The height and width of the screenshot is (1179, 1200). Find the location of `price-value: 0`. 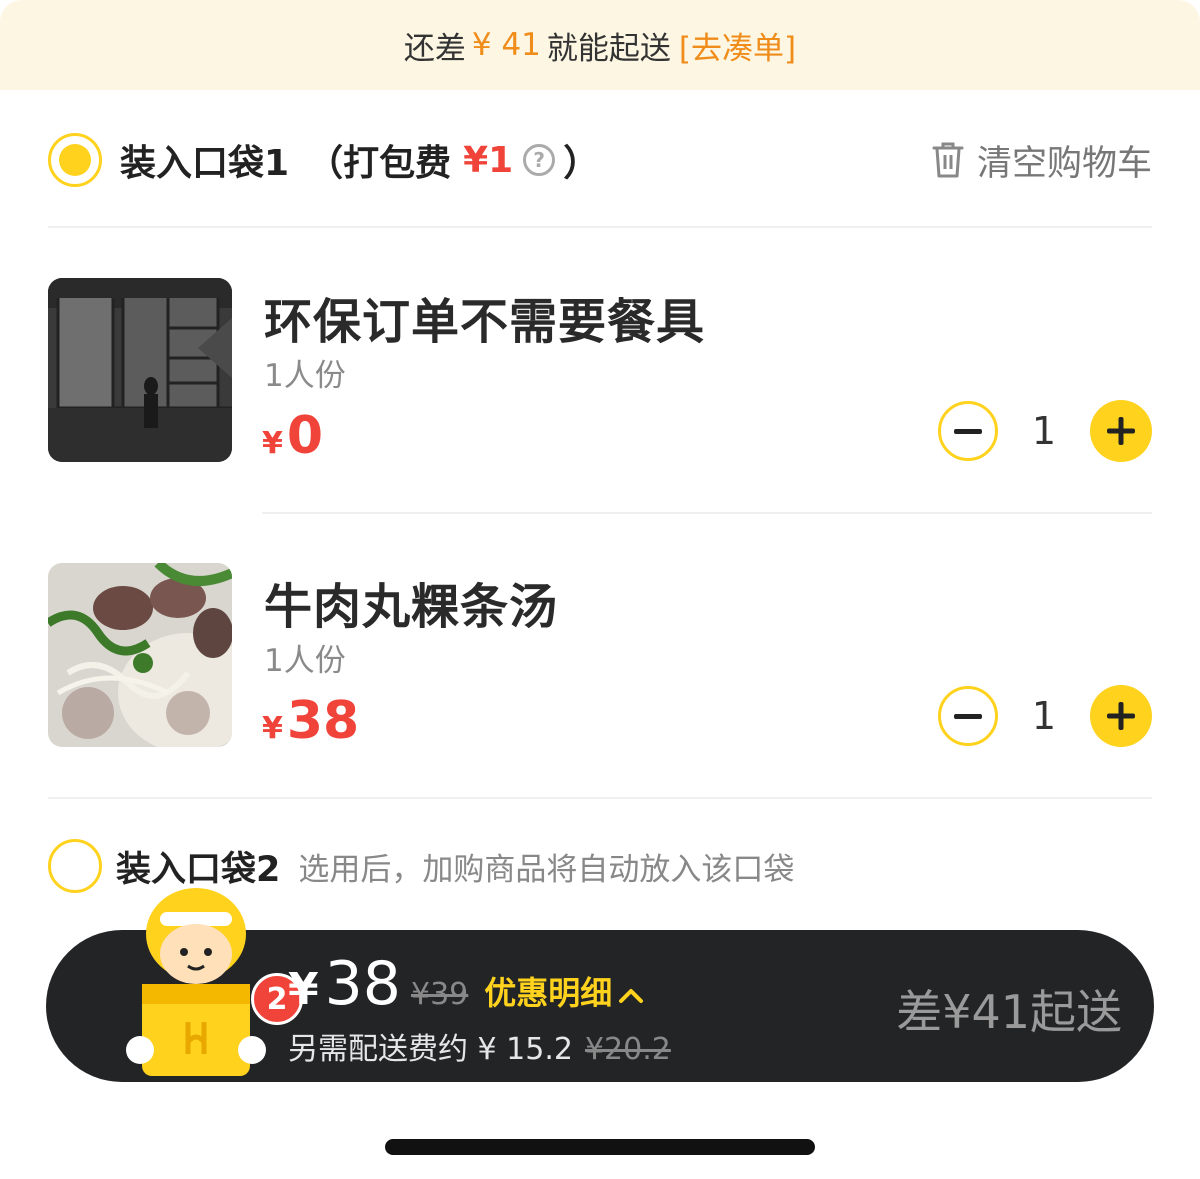

price-value: 0 is located at coordinates (305, 436).